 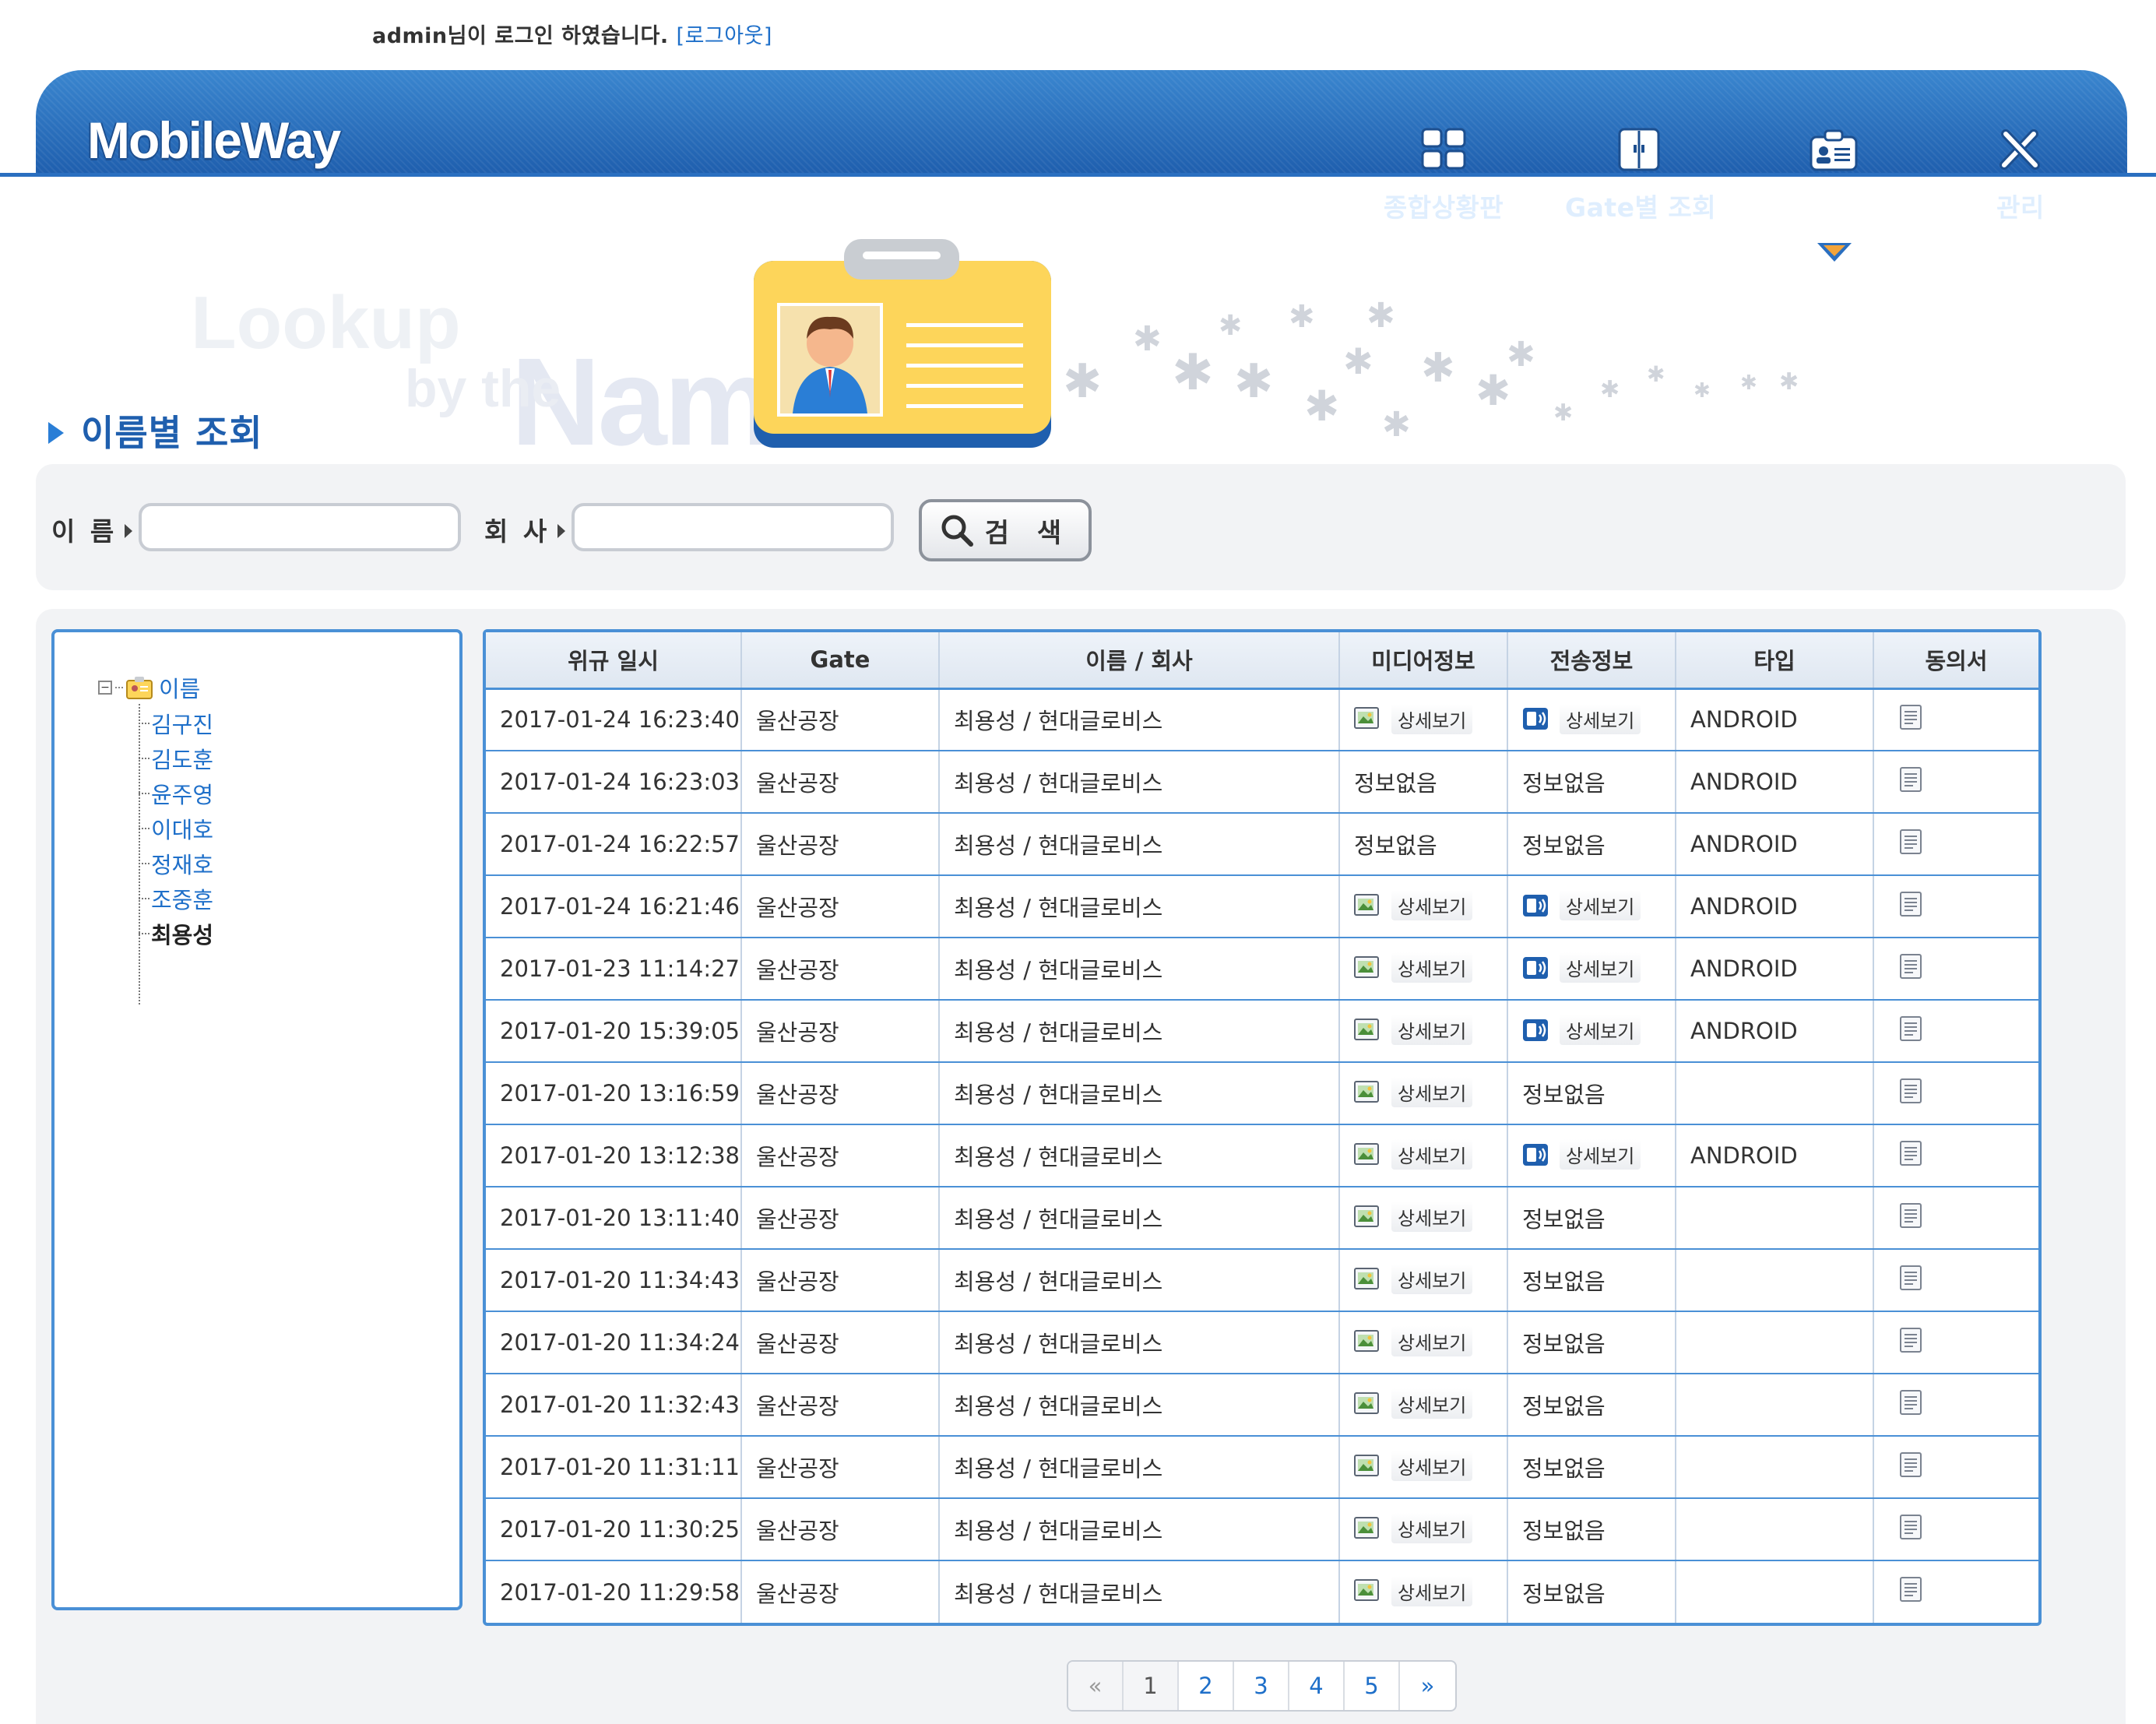 I want to click on tree-item-leedaeho: 이대호, so click(x=176, y=829).